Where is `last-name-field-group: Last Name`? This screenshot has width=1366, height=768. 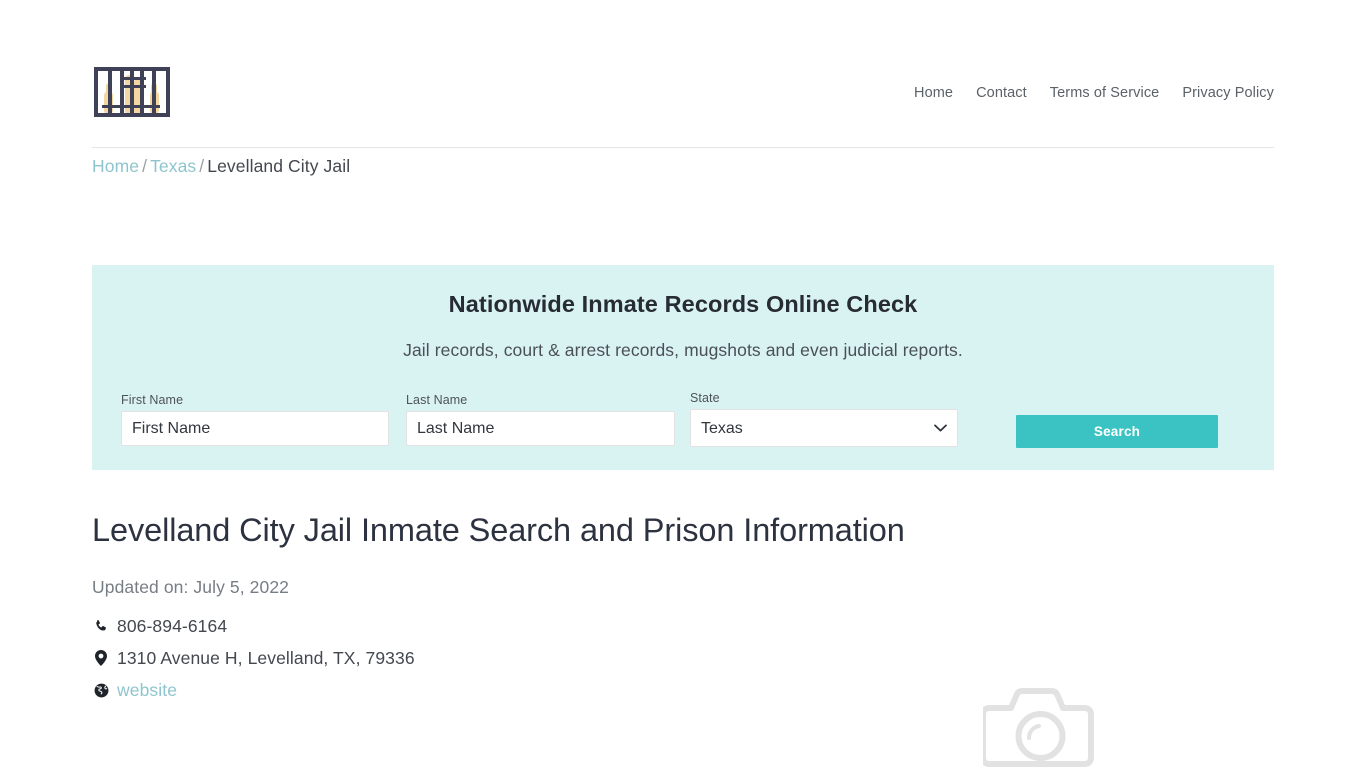
last-name-field-group: Last Name is located at coordinates (540, 419).